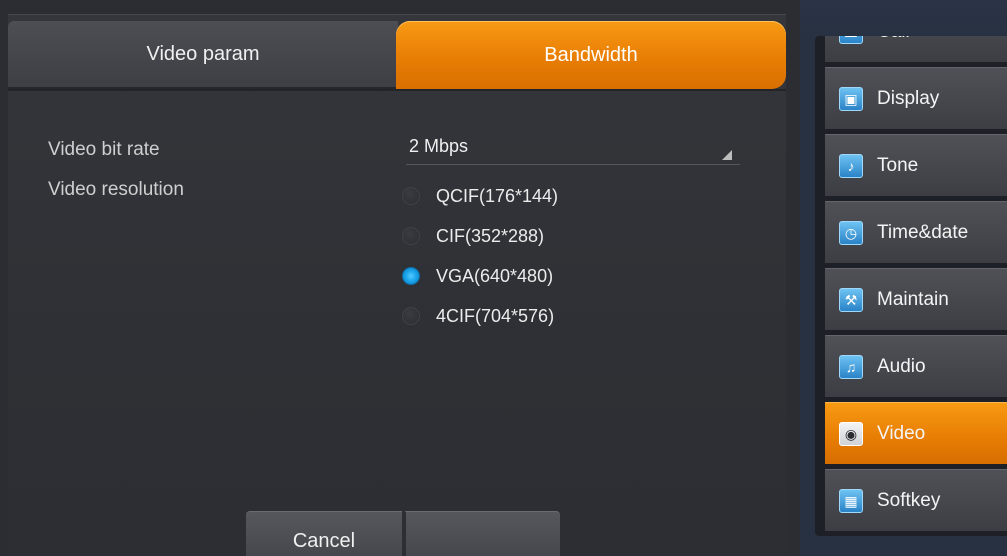 The width and height of the screenshot is (1007, 556). I want to click on sidebar-item: ▣ Display, so click(916, 98).